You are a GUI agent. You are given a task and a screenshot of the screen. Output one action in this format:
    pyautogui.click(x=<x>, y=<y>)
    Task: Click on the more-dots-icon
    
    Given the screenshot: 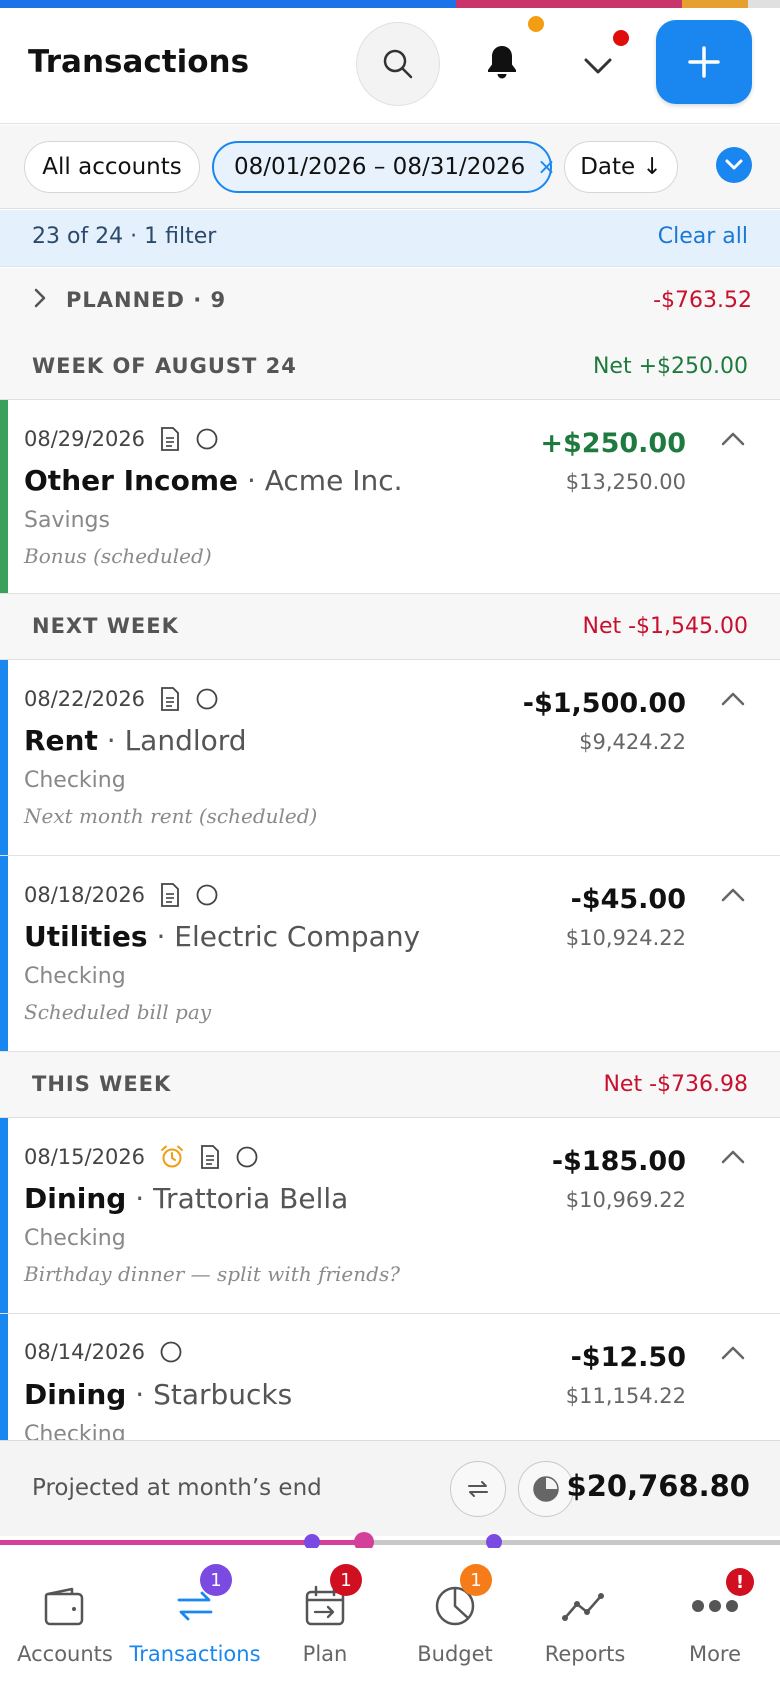 What is the action you would take?
    pyautogui.click(x=715, y=1606)
    